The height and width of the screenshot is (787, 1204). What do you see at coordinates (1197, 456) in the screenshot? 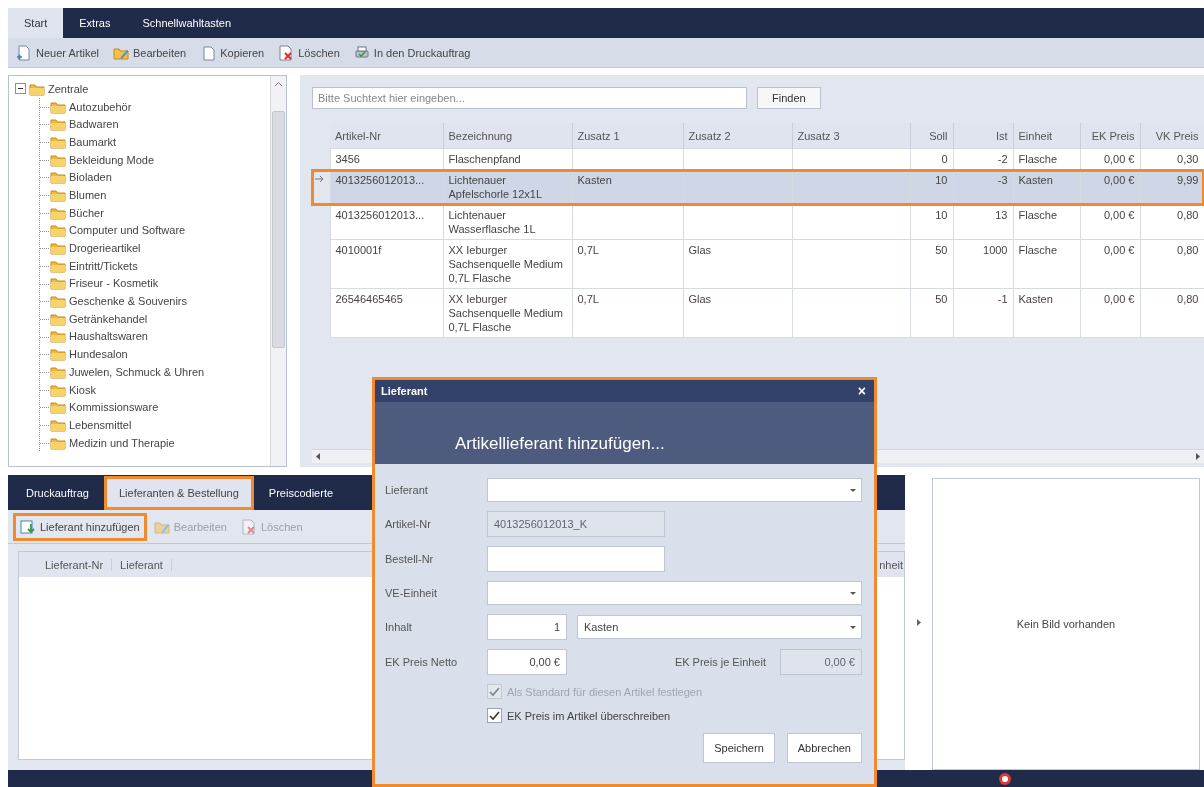
I see `scroll-right-icon` at bounding box center [1197, 456].